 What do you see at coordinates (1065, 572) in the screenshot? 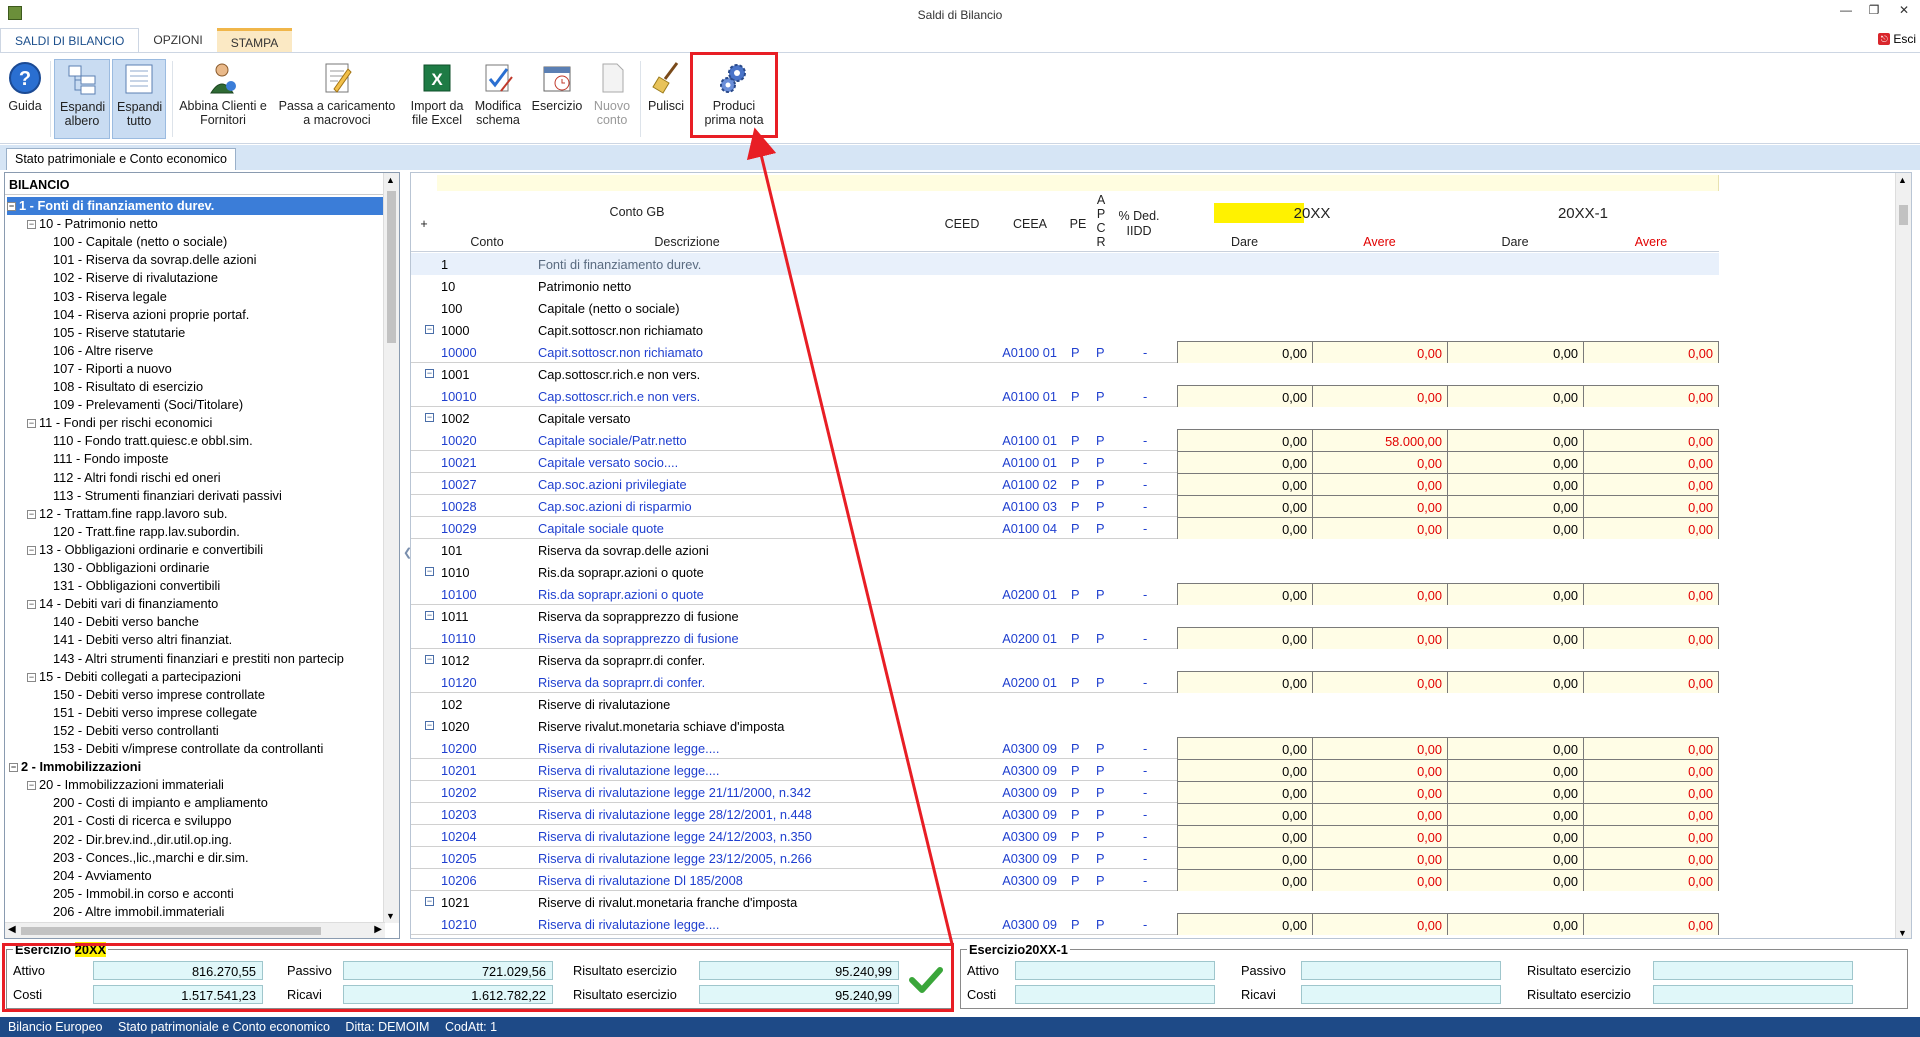
I see `group-row: −1010 Ris.da soprapr.azioni o quote` at bounding box center [1065, 572].